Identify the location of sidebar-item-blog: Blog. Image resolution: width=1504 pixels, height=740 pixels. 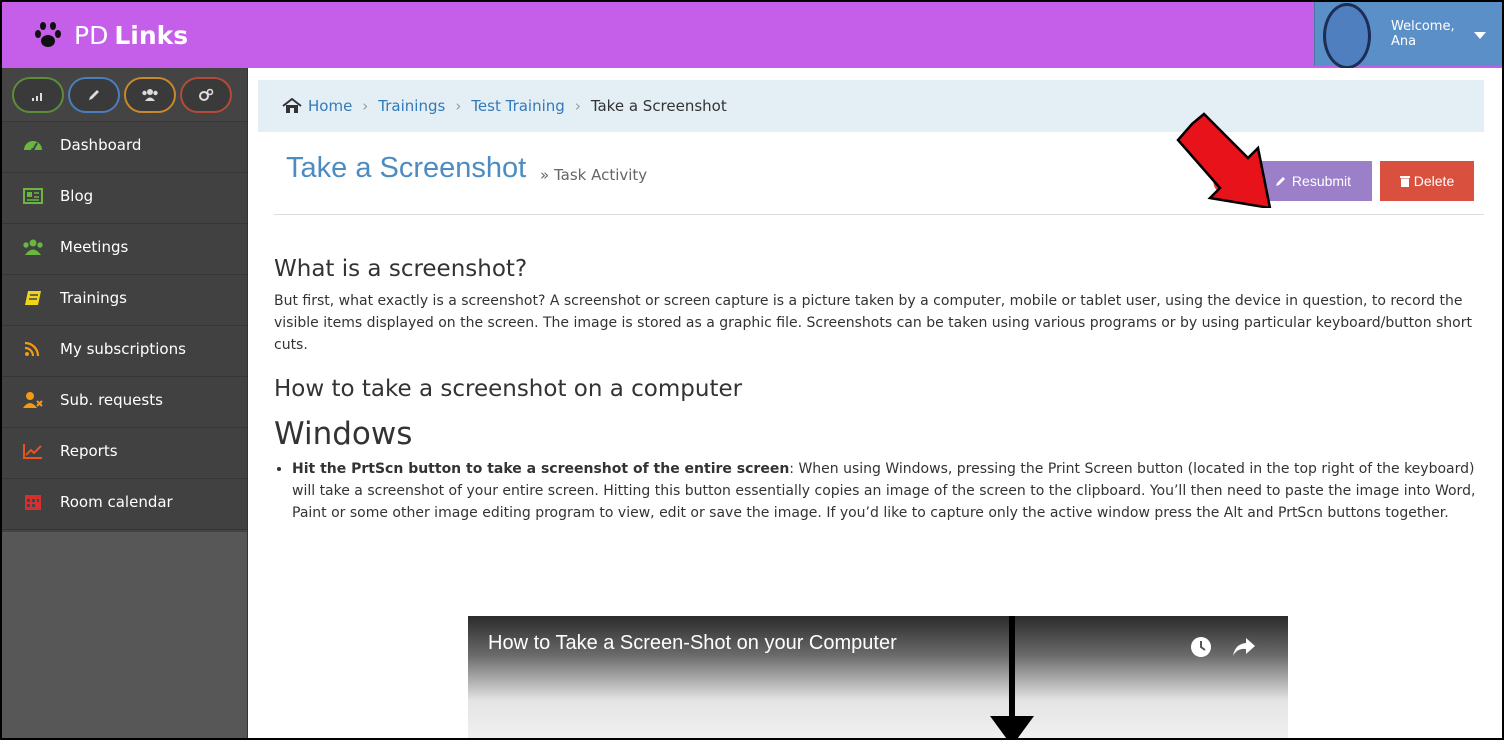
(124, 198).